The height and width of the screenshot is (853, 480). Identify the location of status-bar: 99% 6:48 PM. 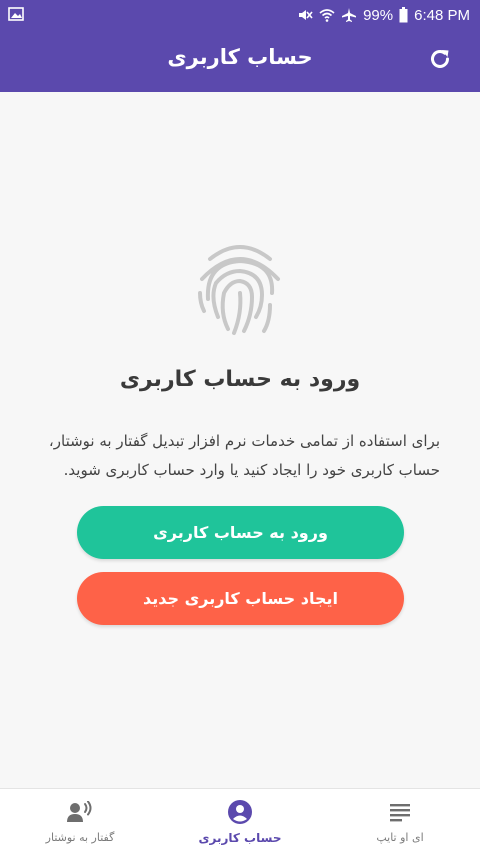
(240, 15).